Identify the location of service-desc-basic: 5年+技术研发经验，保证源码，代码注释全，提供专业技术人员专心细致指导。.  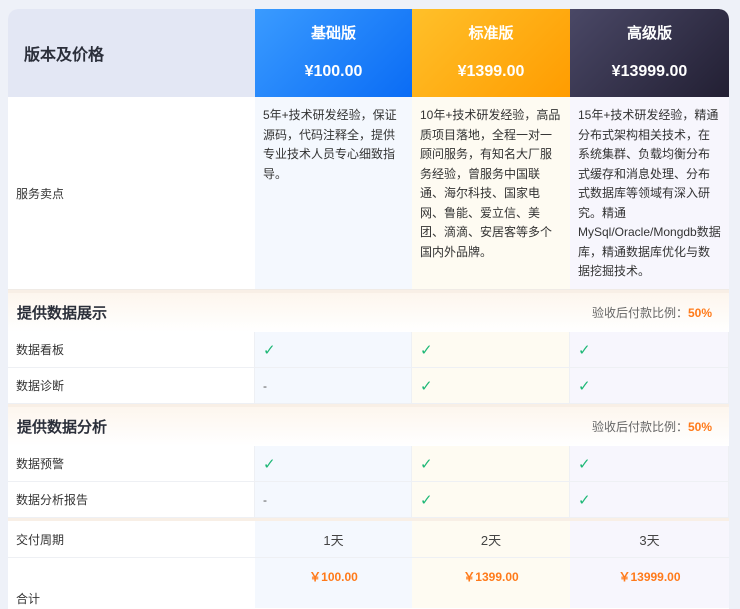
(333, 193).